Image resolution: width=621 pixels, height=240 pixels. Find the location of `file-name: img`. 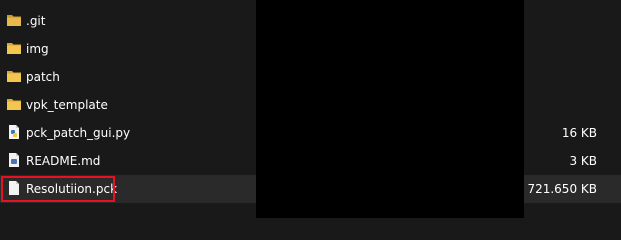

file-name: img is located at coordinates (37, 49).